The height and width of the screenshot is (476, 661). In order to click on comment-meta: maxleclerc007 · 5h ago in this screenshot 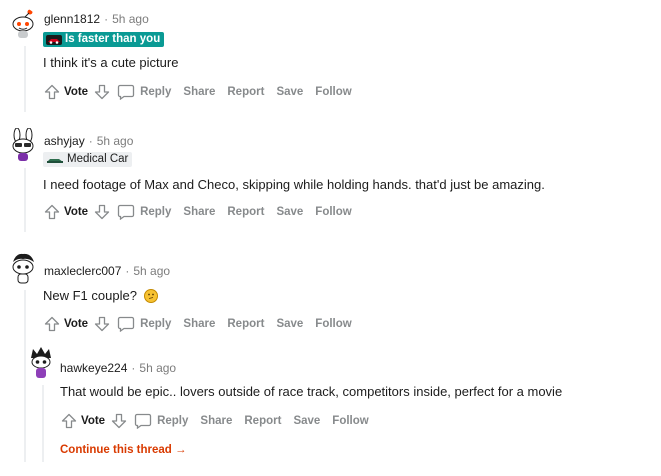, I will do `click(107, 271)`.